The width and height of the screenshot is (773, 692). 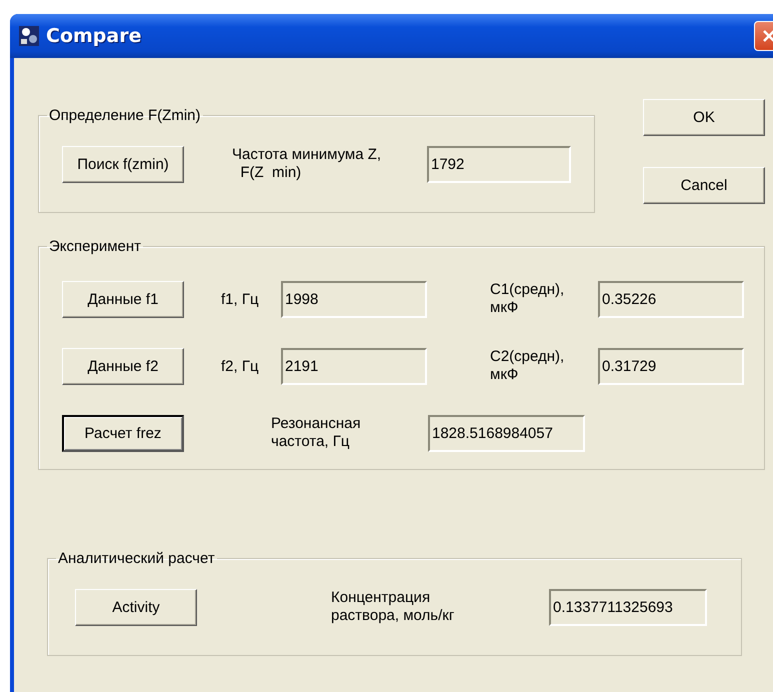 What do you see at coordinates (316, 433) in the screenshot?
I see `field-label: Резонансная частота, Гц` at bounding box center [316, 433].